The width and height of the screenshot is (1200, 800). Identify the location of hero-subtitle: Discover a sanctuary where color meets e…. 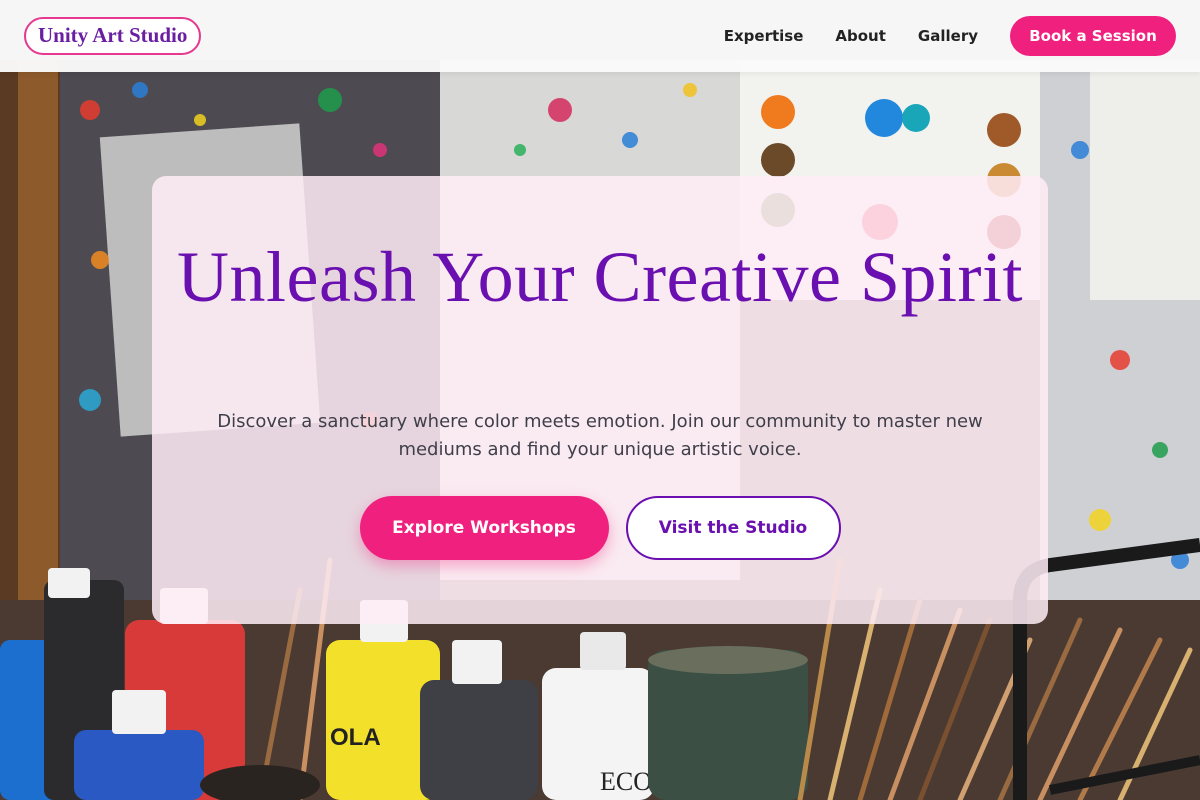
(600, 435).